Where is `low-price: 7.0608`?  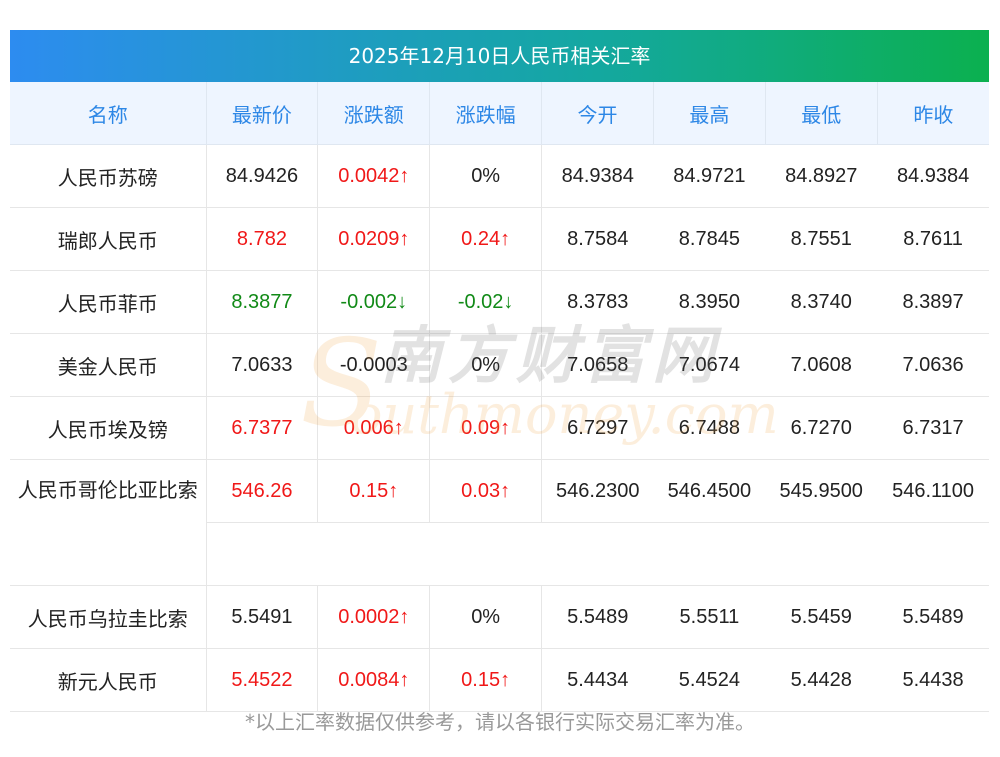
low-price: 7.0608 is located at coordinates (821, 365).